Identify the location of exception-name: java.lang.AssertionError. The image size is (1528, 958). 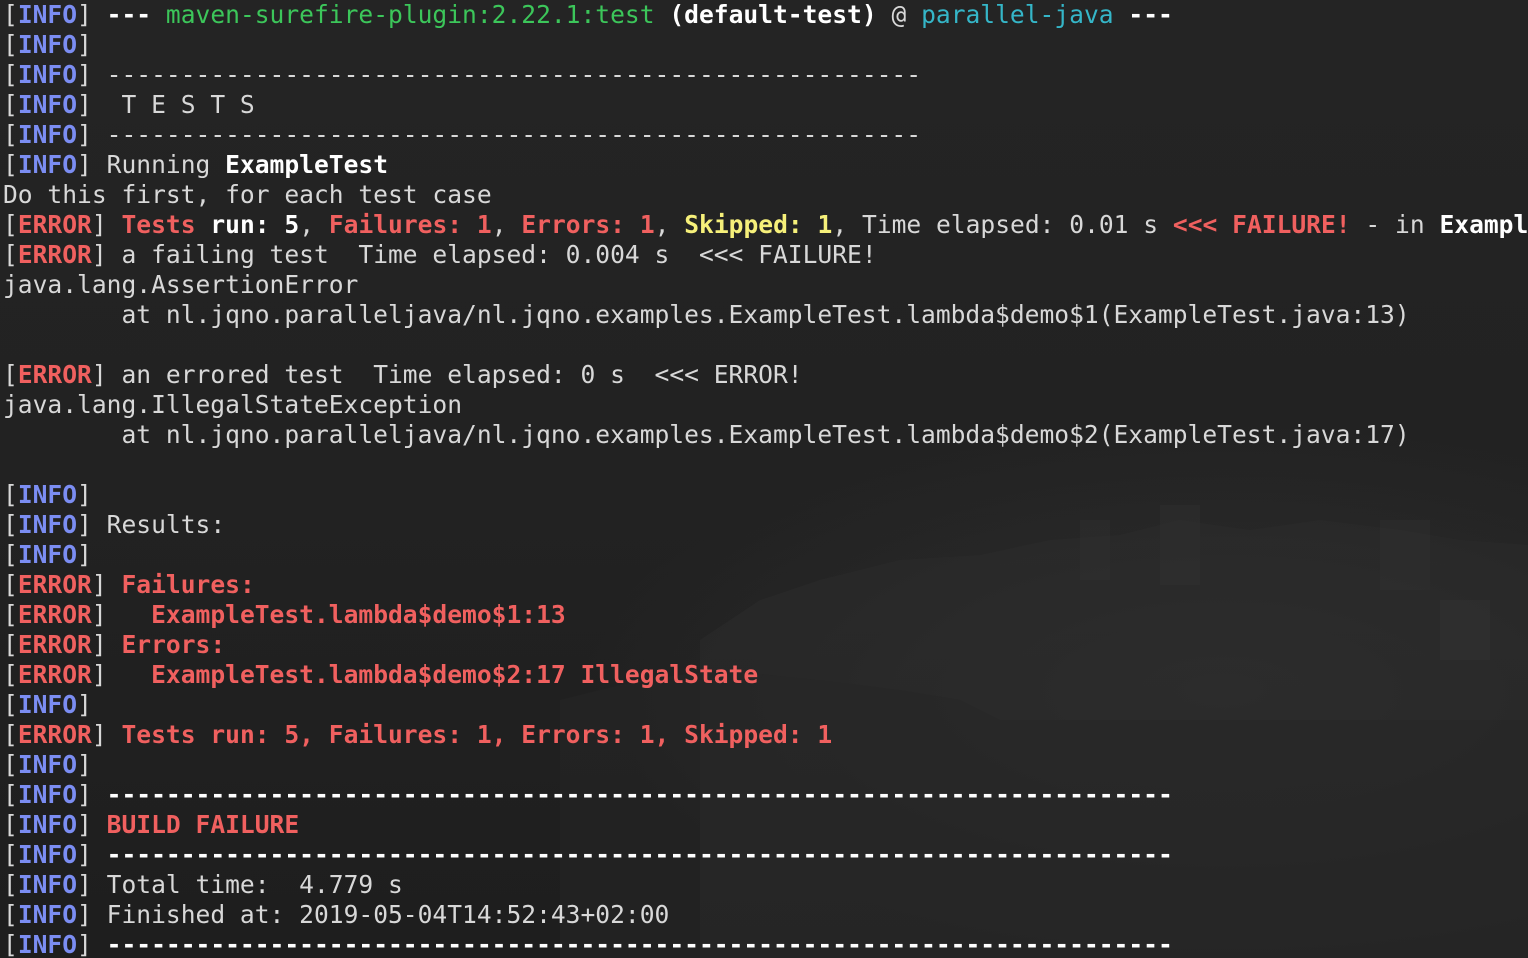
(181, 284).